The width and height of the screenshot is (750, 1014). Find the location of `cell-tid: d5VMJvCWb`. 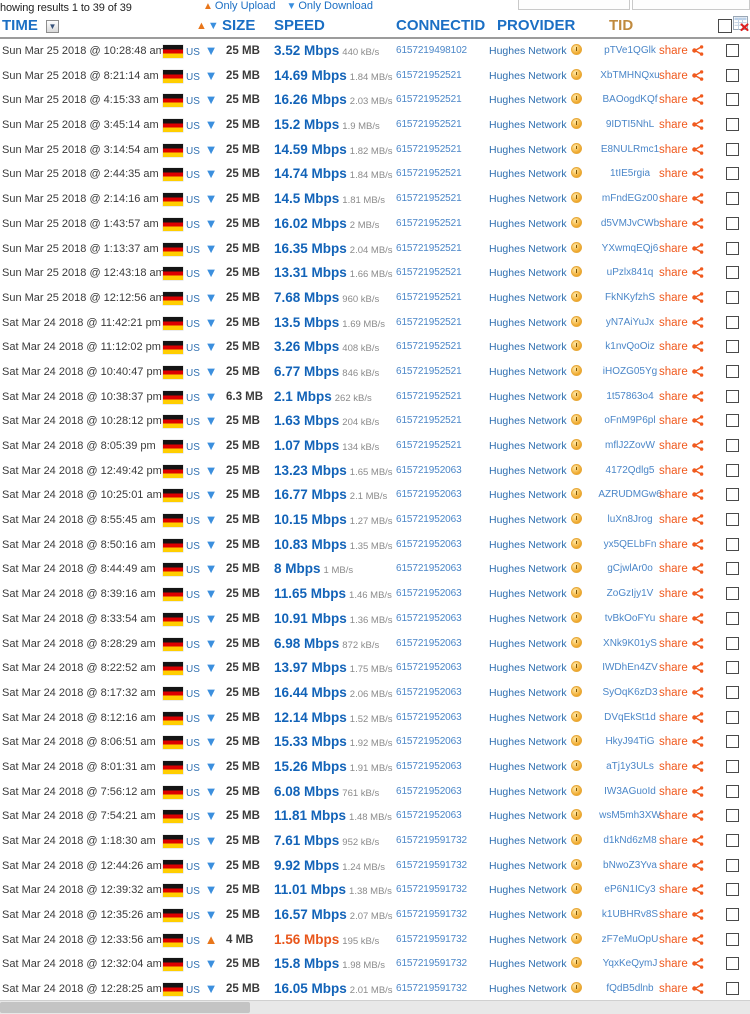

cell-tid: d5VMJvCWb is located at coordinates (630, 224).